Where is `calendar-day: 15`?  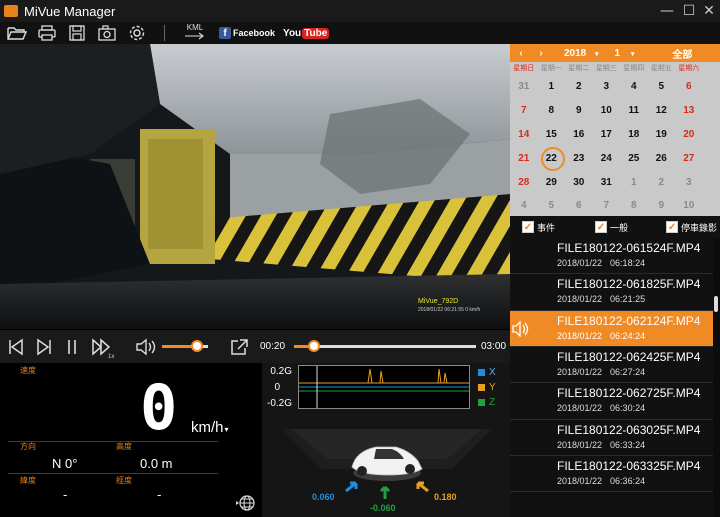
calendar-day: 15 is located at coordinates (552, 134).